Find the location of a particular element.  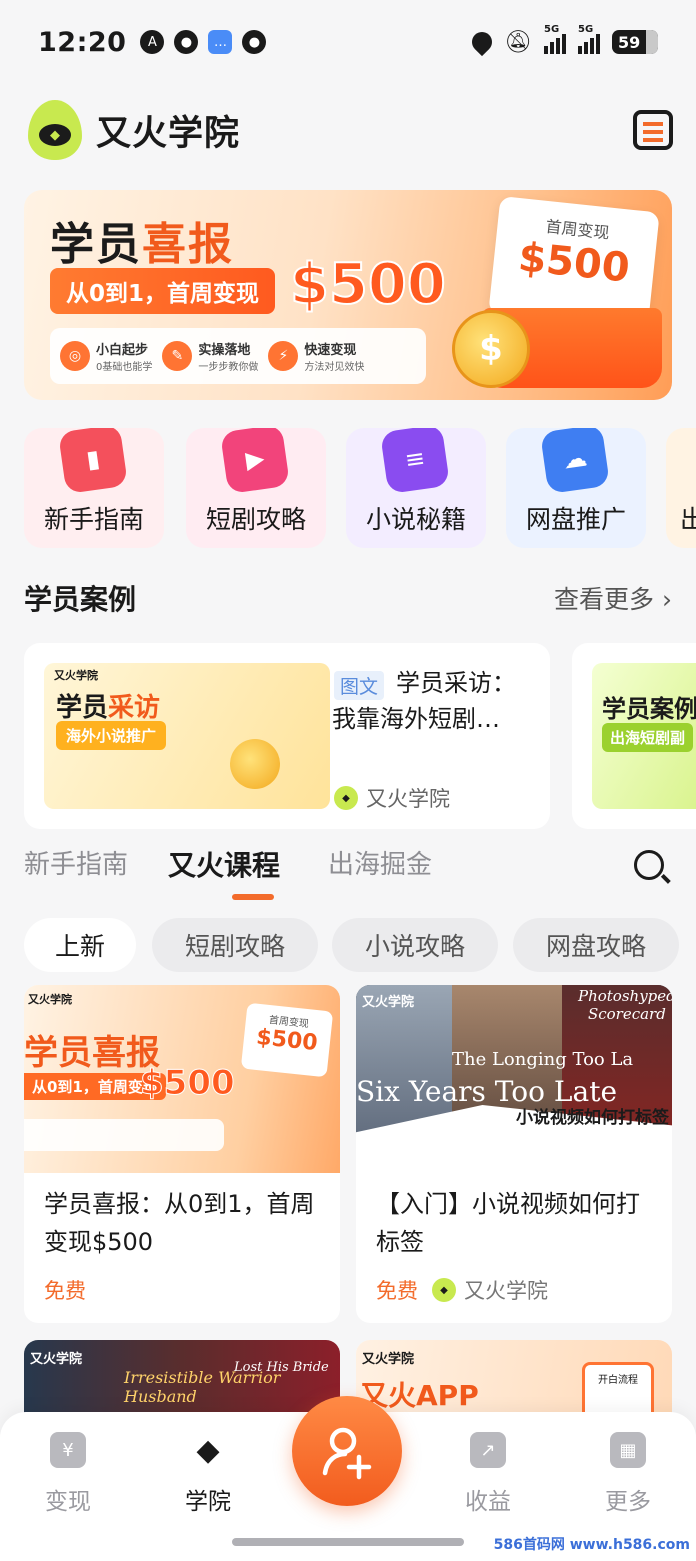

add-user-button is located at coordinates (347, 1451).